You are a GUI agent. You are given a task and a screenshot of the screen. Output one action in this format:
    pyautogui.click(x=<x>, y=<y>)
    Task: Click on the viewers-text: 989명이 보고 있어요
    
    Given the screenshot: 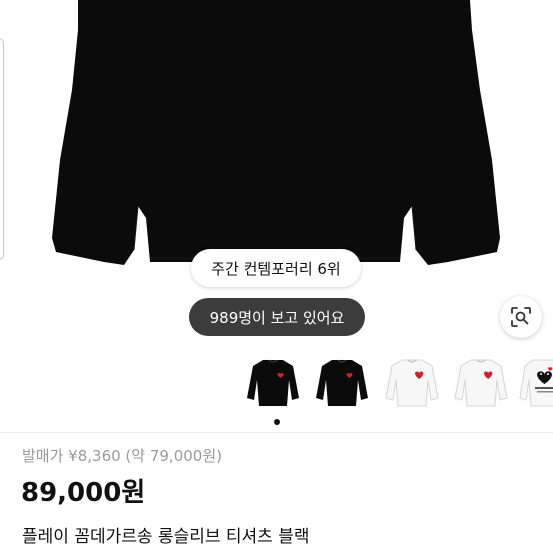 What is the action you would take?
    pyautogui.click(x=277, y=317)
    